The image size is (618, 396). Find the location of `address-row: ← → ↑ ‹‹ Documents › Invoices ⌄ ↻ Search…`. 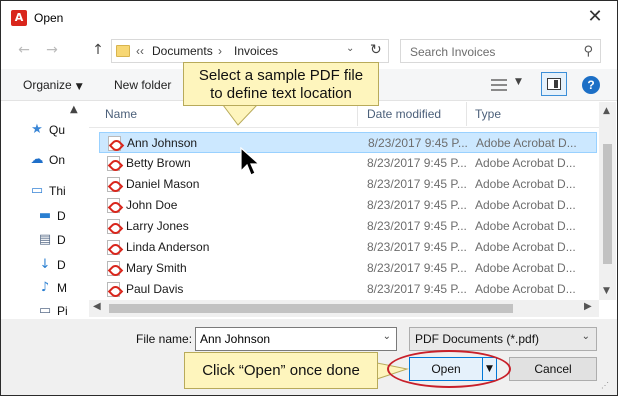

address-row: ← → ↑ ‹‹ Documents › Invoices ⌄ ↻ Search… is located at coordinates (309, 51).